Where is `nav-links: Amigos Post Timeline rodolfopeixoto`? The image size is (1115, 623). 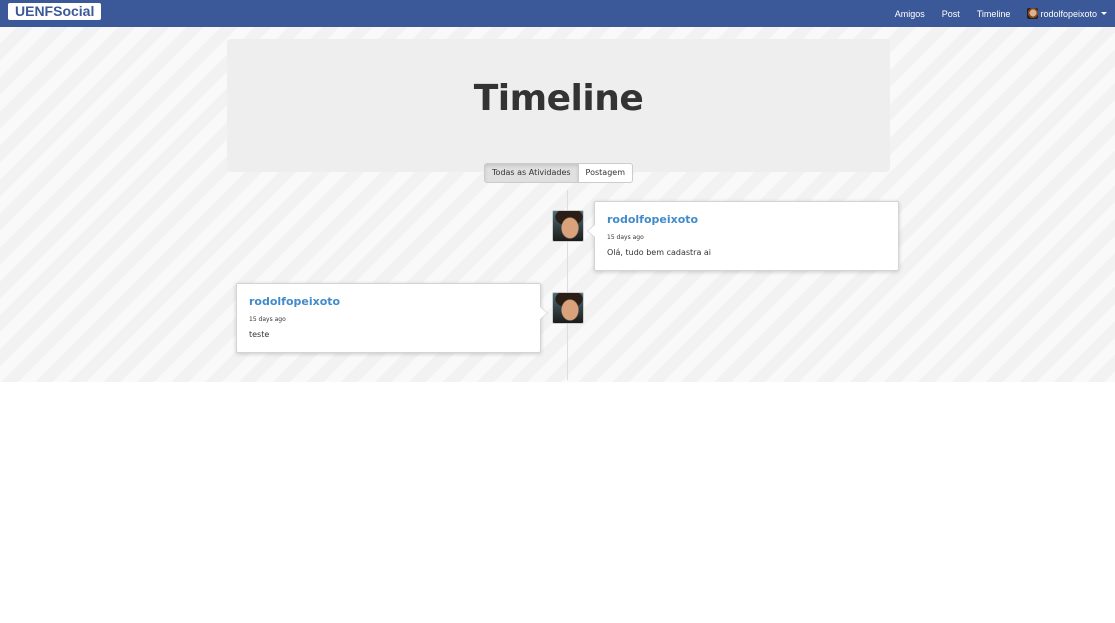 nav-links: Amigos Post Timeline rodolfopeixoto is located at coordinates (992, 13).